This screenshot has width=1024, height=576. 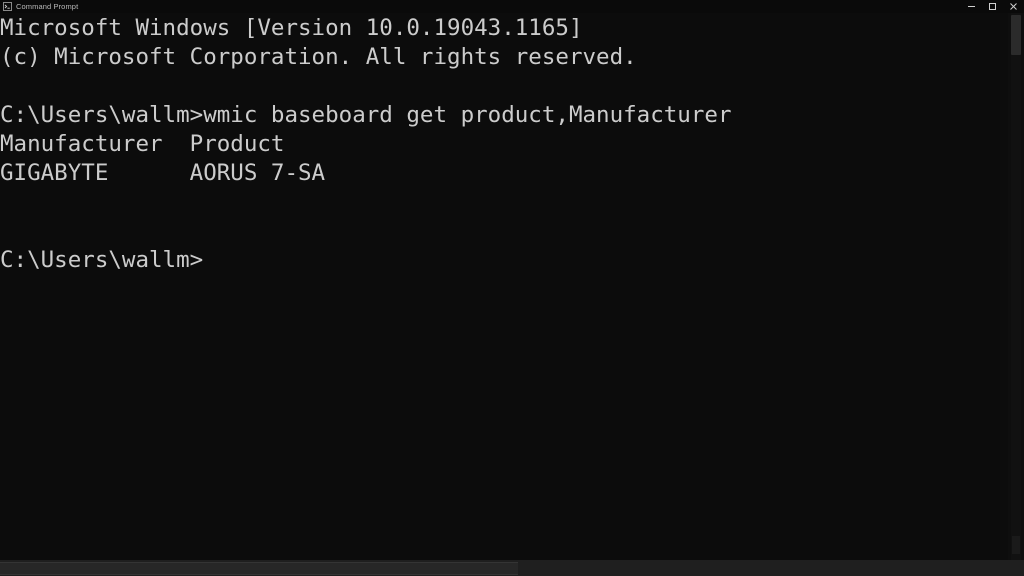 I want to click on maximize-button, so click(x=992, y=6).